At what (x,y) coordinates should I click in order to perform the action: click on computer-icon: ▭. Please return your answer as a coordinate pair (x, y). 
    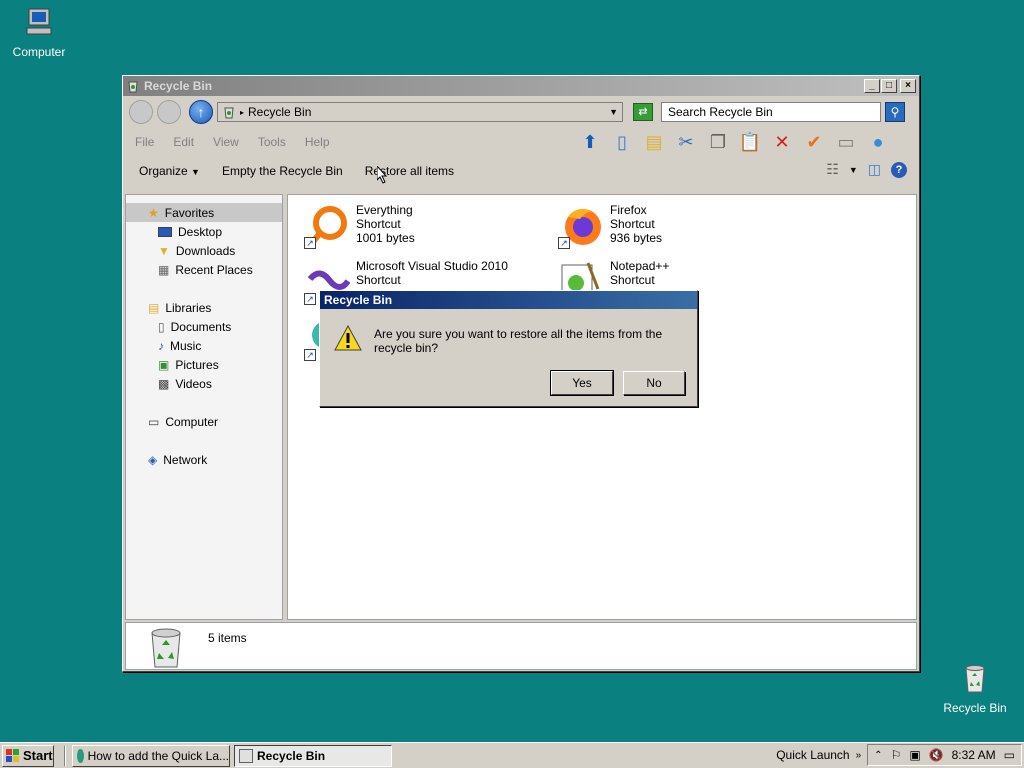
    Looking at the image, I should click on (154, 421).